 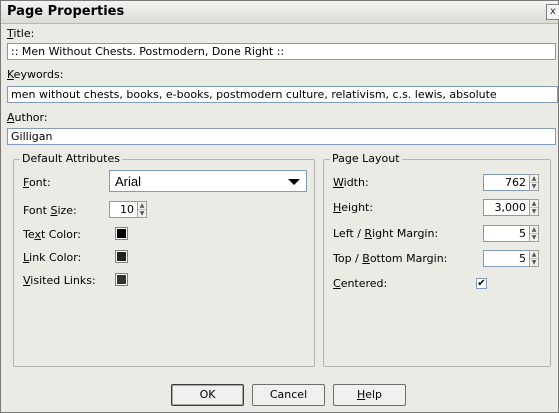 I want to click on link-color-label: Link Color:, so click(x=52, y=257).